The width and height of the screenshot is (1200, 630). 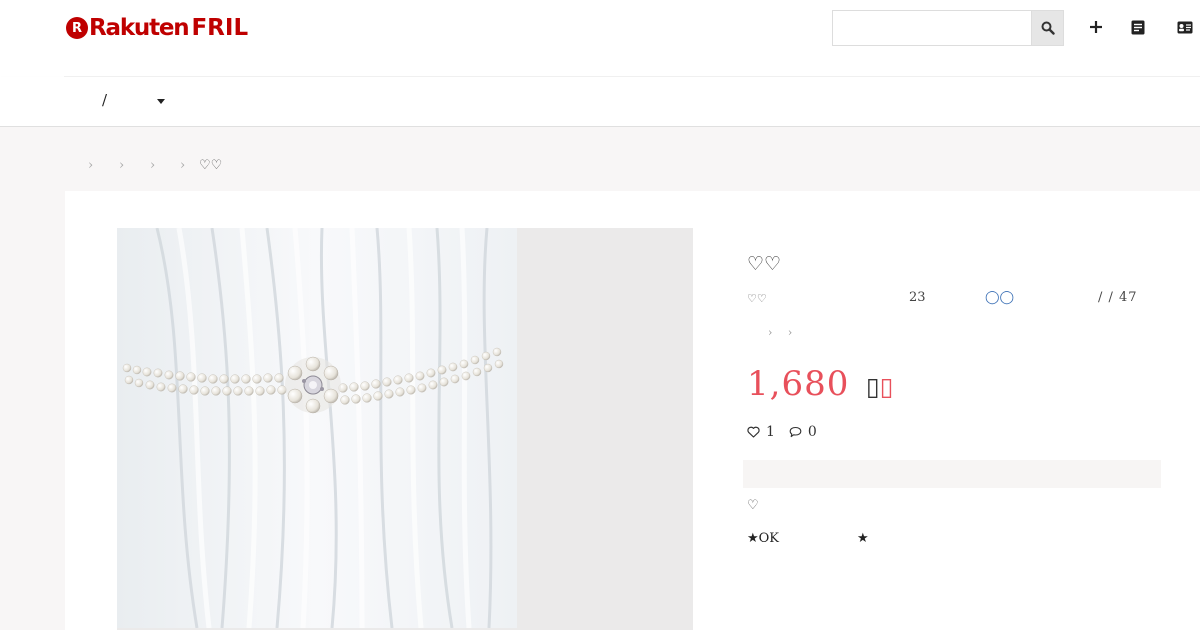 I want to click on price-suffix: ▯▯, so click(x=880, y=386).